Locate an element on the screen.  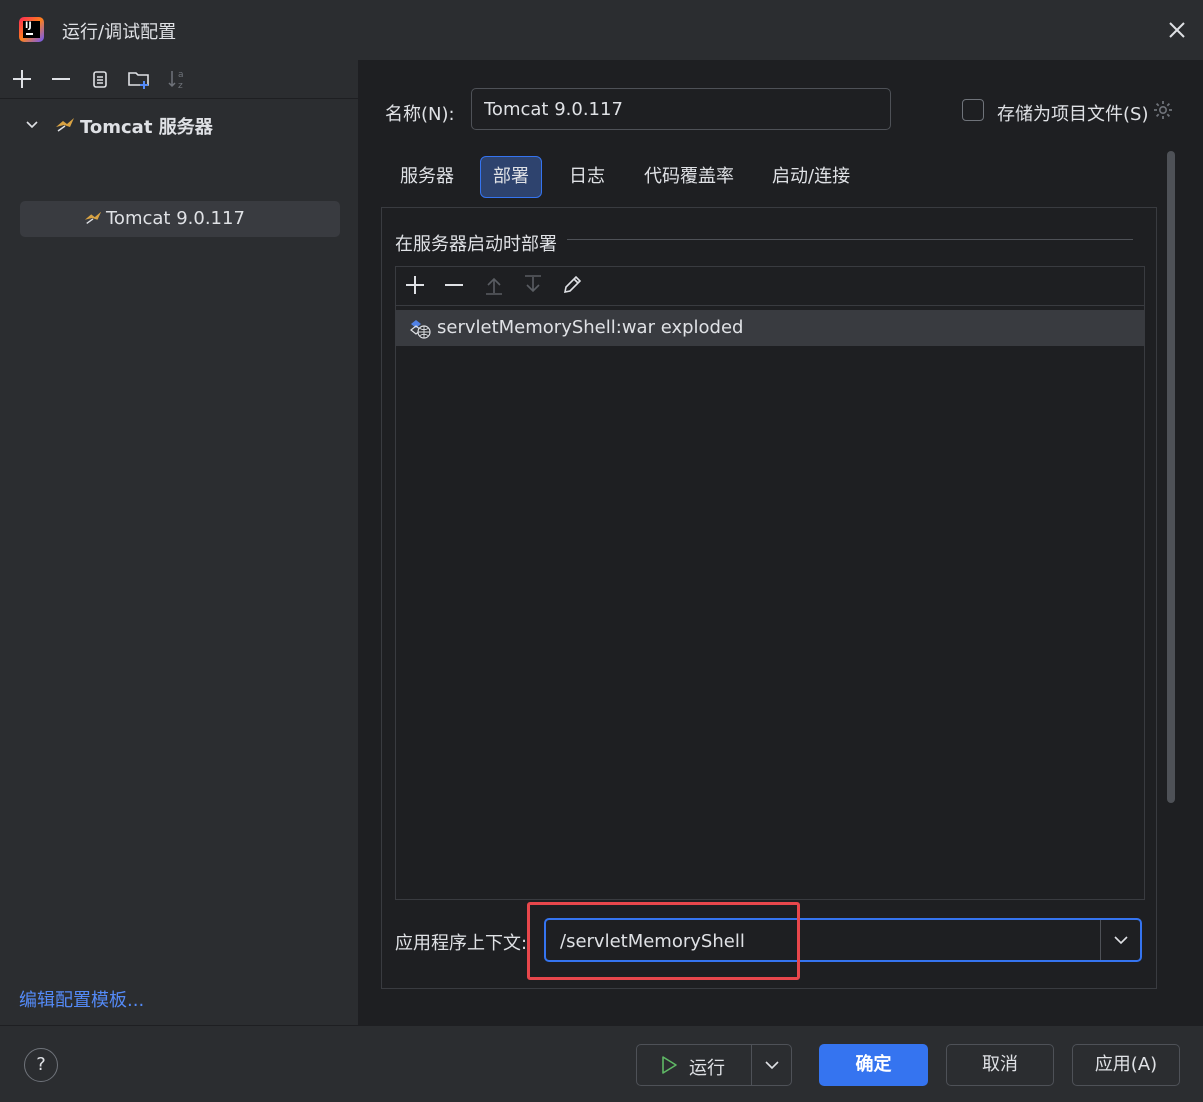
tab-startup-connection: 启动/连接 is located at coordinates (811, 177).